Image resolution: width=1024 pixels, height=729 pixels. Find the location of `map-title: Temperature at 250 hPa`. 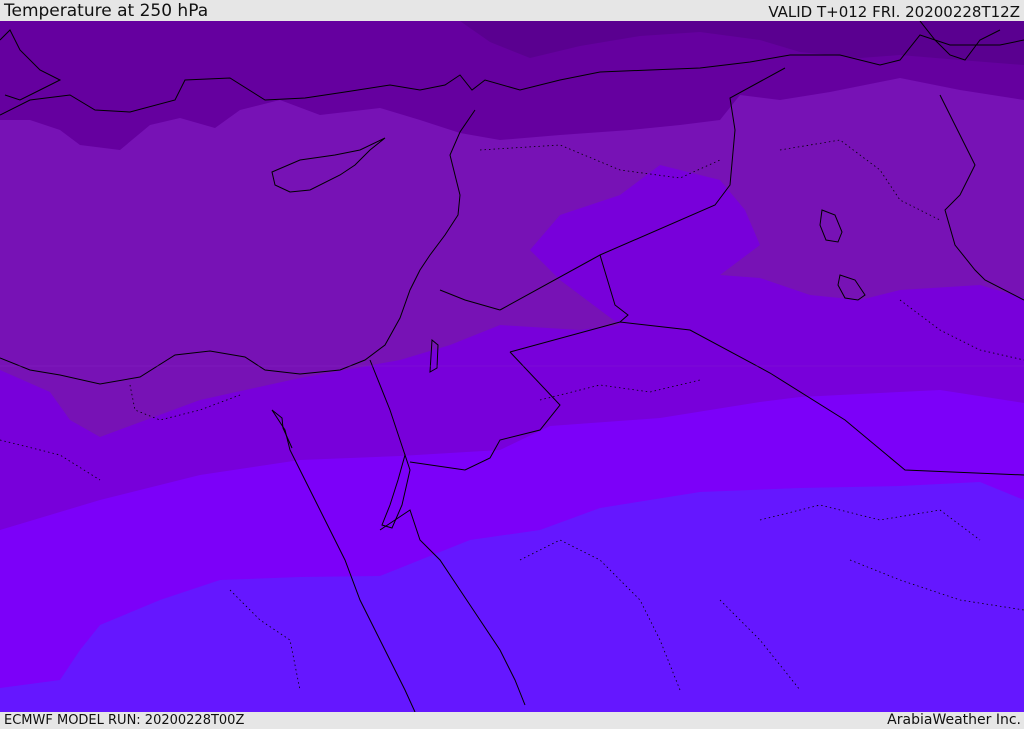

map-title: Temperature at 250 hPa is located at coordinates (106, 11).